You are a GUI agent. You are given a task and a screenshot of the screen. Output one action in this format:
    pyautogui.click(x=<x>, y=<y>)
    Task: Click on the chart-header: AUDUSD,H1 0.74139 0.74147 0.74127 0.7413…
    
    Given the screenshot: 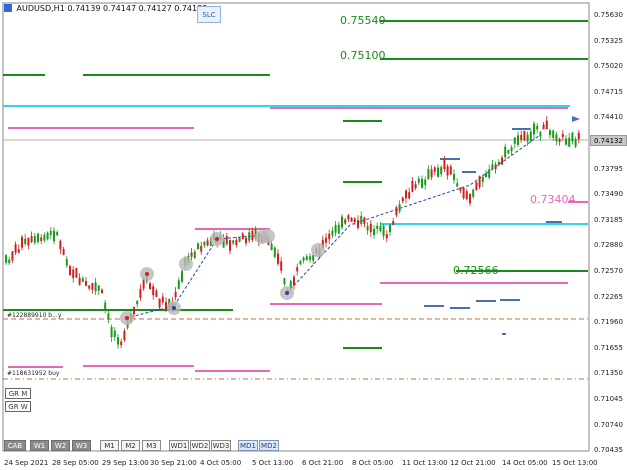 What is the action you would take?
    pyautogui.click(x=105, y=8)
    